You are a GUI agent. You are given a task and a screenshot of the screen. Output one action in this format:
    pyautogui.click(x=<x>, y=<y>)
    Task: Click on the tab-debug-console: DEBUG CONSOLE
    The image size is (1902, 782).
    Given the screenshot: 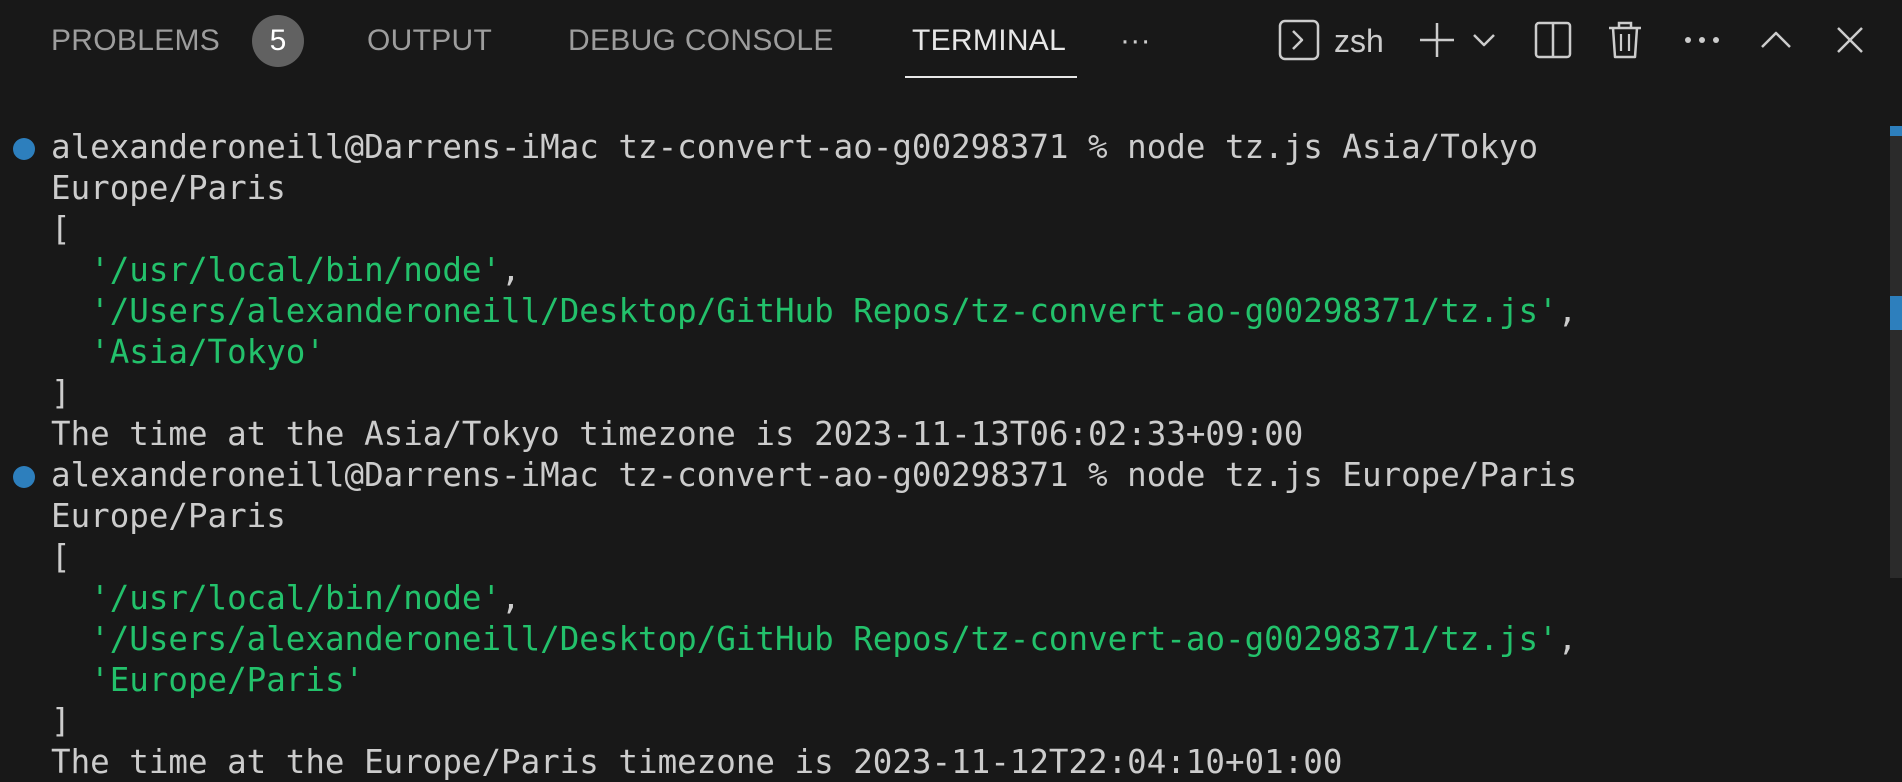 What is the action you would take?
    pyautogui.click(x=701, y=41)
    